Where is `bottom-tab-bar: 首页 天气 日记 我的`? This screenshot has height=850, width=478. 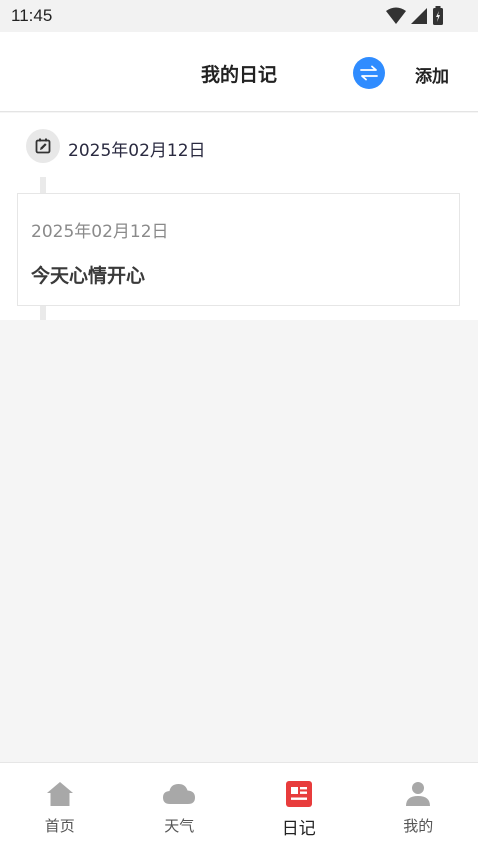
bottom-tab-bar: 首页 天气 日记 我的 is located at coordinates (239, 806).